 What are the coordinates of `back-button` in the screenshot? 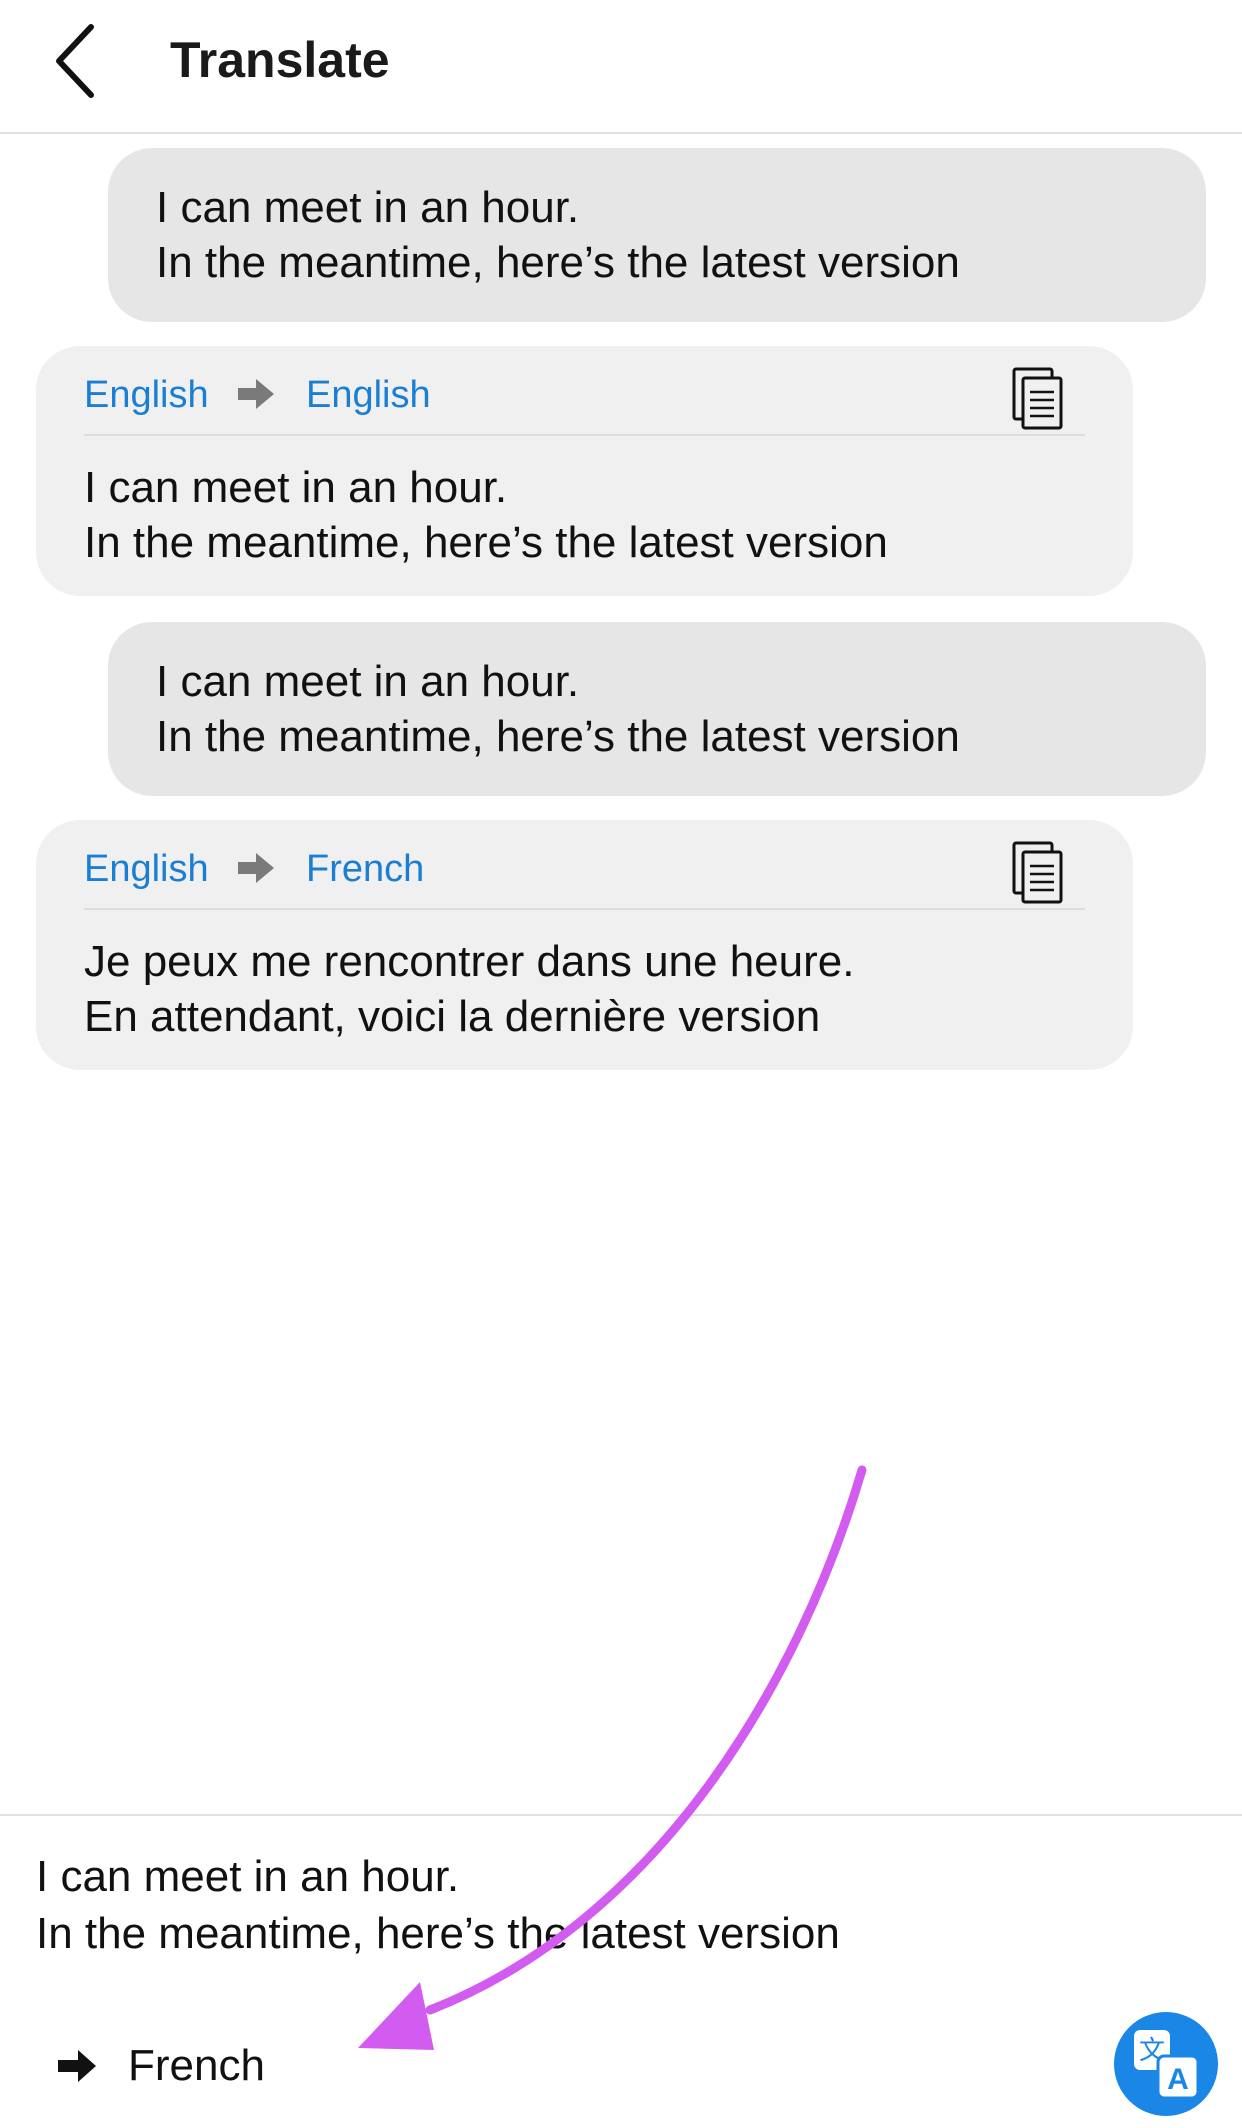 It's located at (75, 61).